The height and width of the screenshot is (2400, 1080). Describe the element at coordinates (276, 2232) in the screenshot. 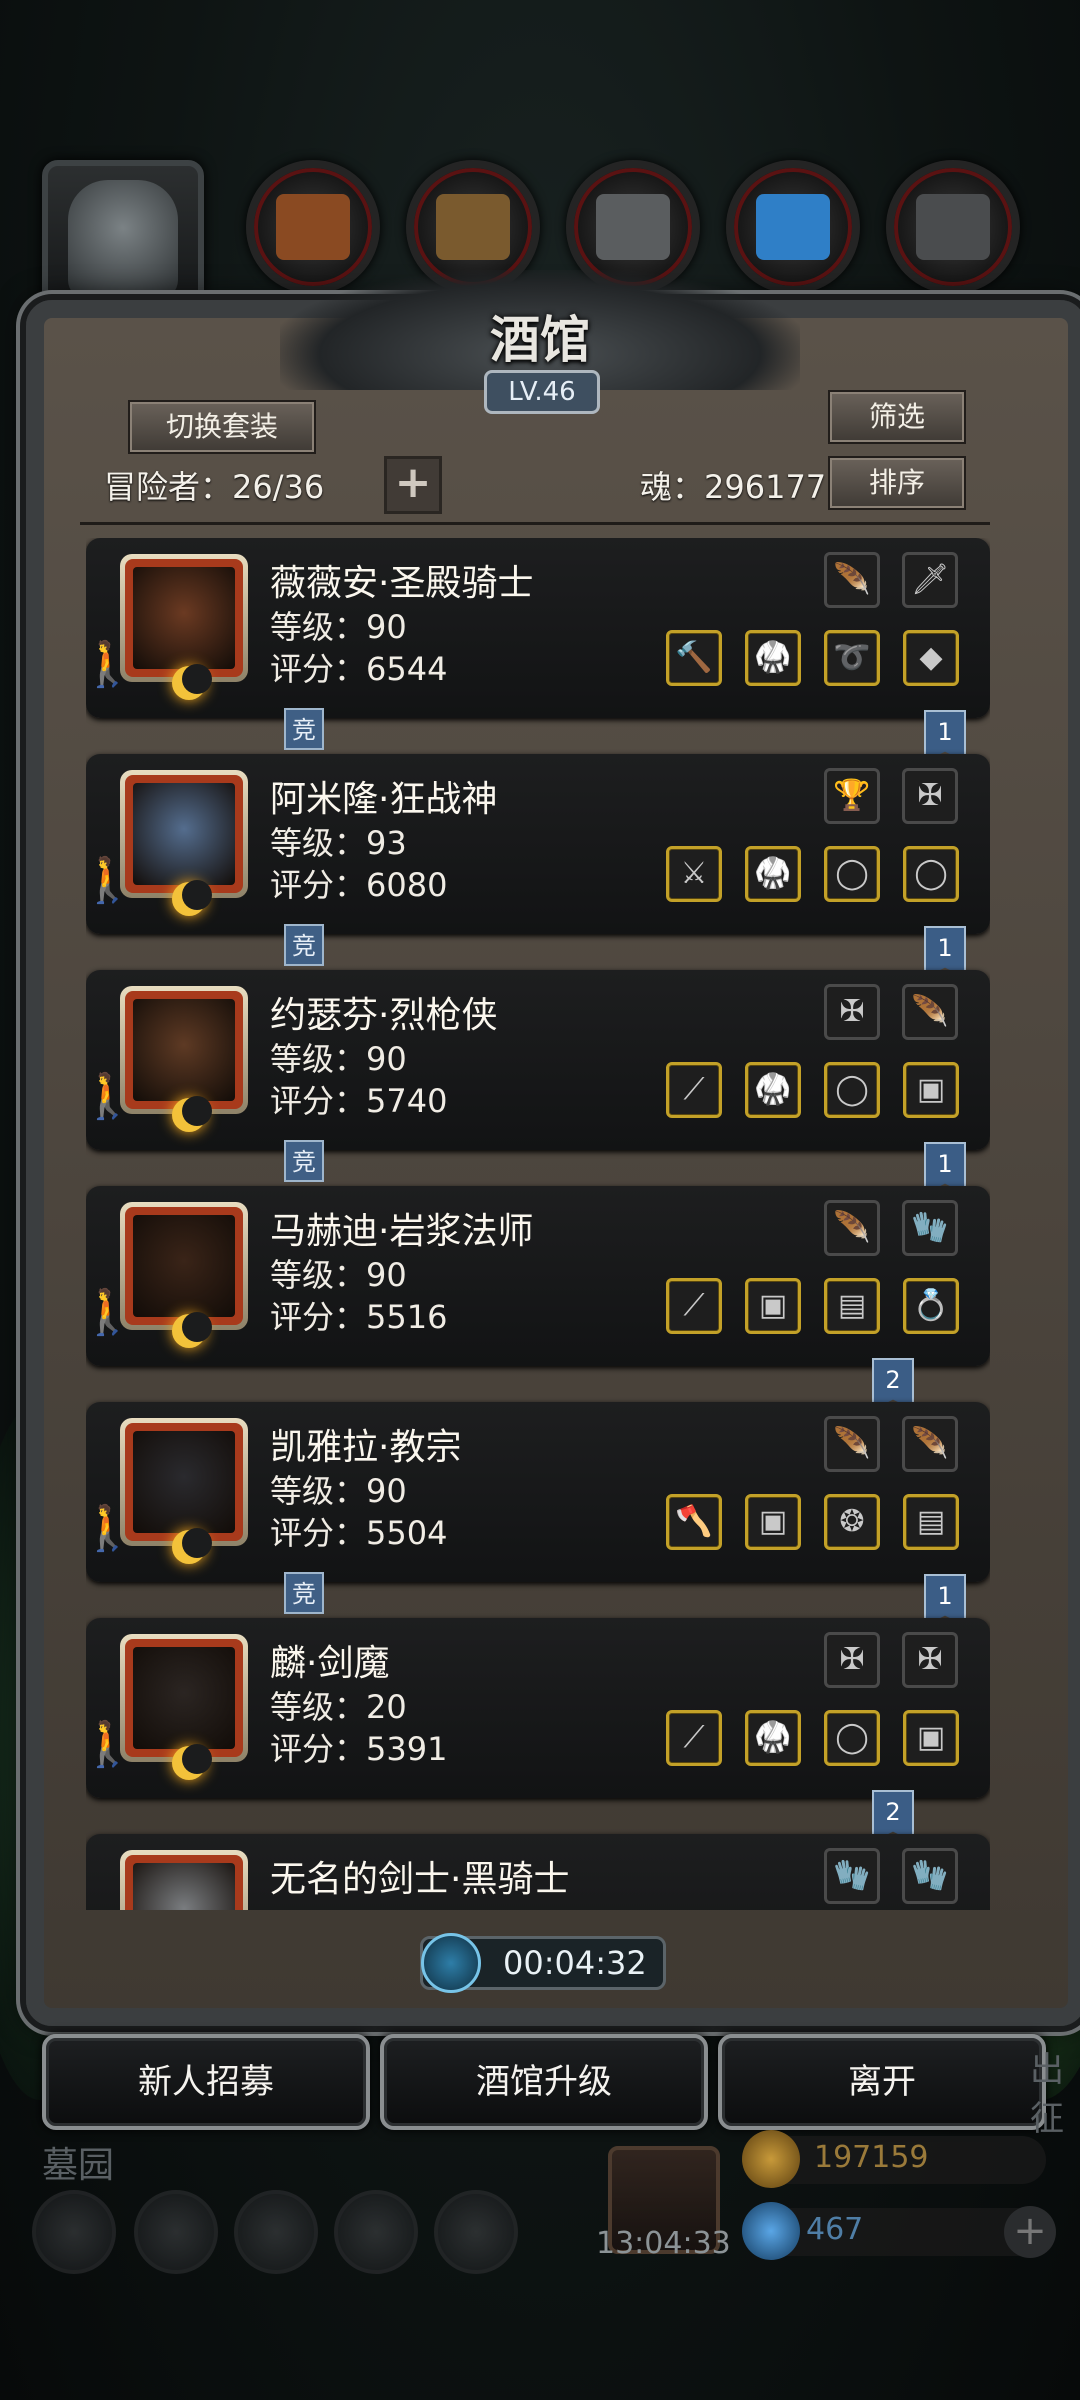

I see `hud-gate-icon` at that location.